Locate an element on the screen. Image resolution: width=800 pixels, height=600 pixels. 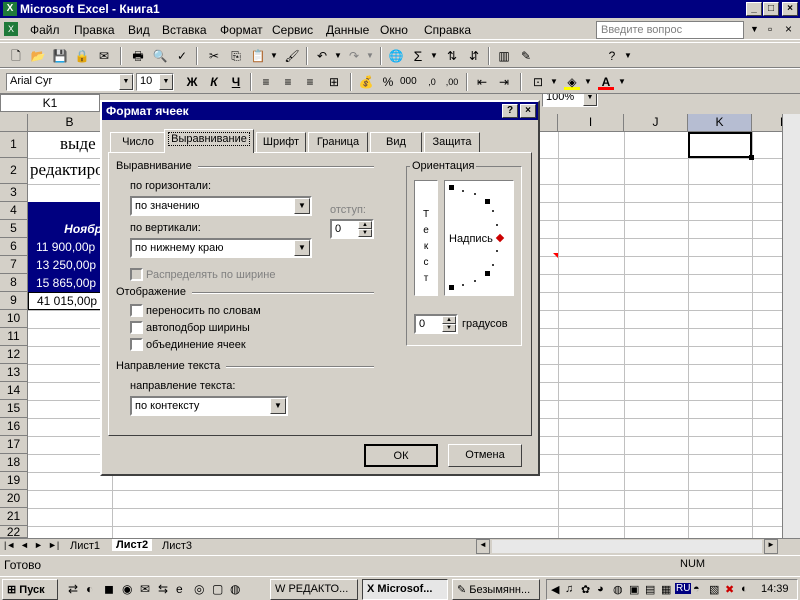
undo-icon: ↶ is located at coordinates (322, 56).